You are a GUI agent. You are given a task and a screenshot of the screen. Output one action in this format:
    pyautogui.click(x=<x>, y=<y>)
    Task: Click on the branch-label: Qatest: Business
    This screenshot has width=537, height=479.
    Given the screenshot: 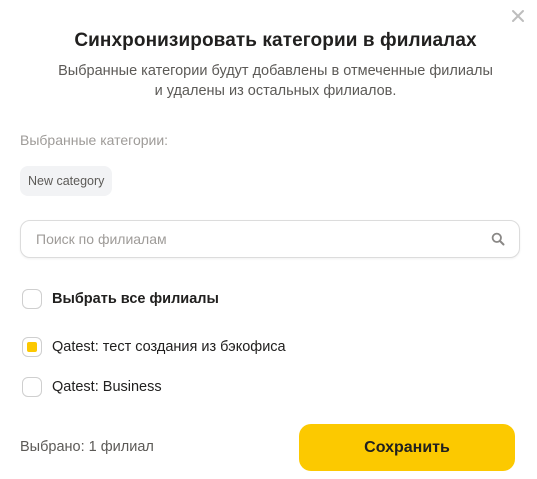 What is the action you would take?
    pyautogui.click(x=107, y=387)
    